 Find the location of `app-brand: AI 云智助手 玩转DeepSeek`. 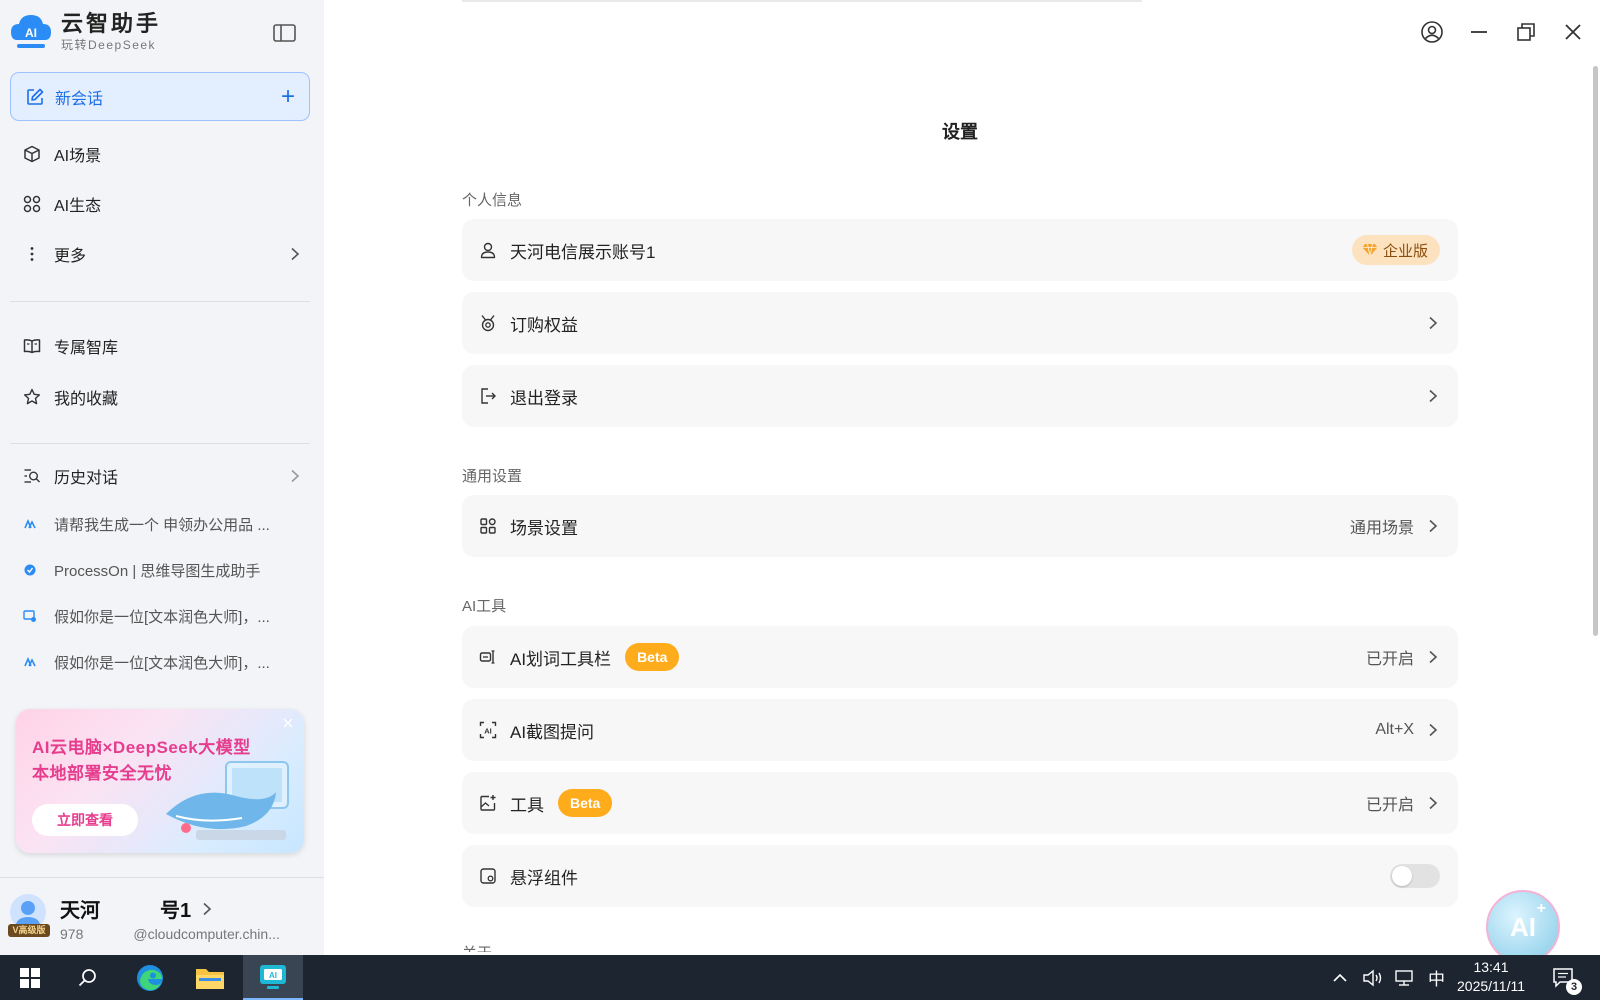

app-brand: AI 云智助手 玩转DeepSeek is located at coordinates (85, 32).